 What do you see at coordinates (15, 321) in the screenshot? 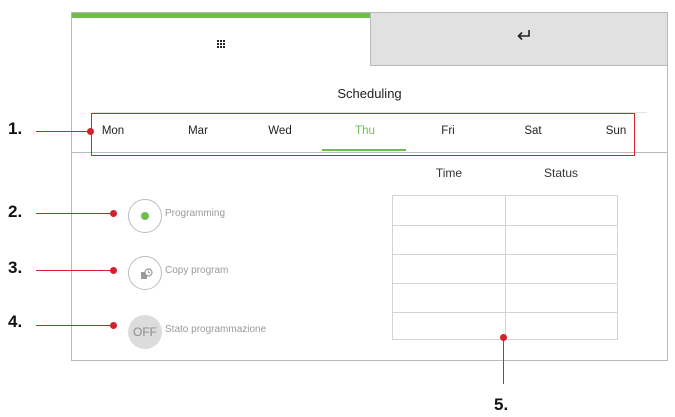
I see `callout-4: 4.` at bounding box center [15, 321].